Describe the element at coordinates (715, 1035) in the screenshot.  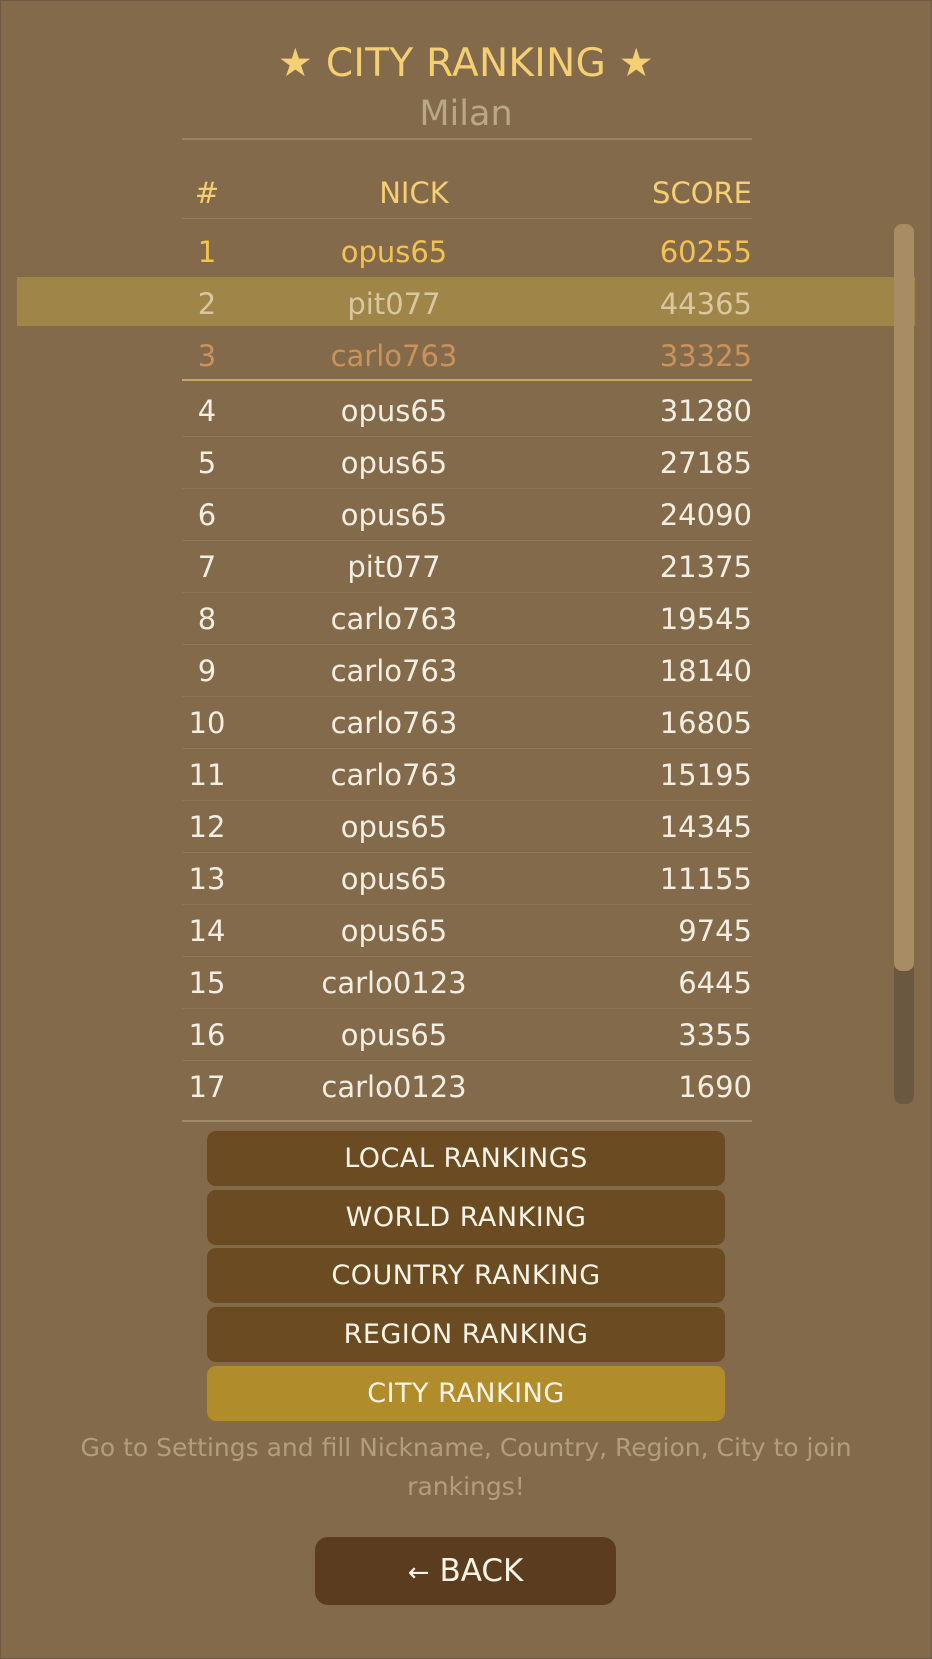
I see `score-cell: 3355` at that location.